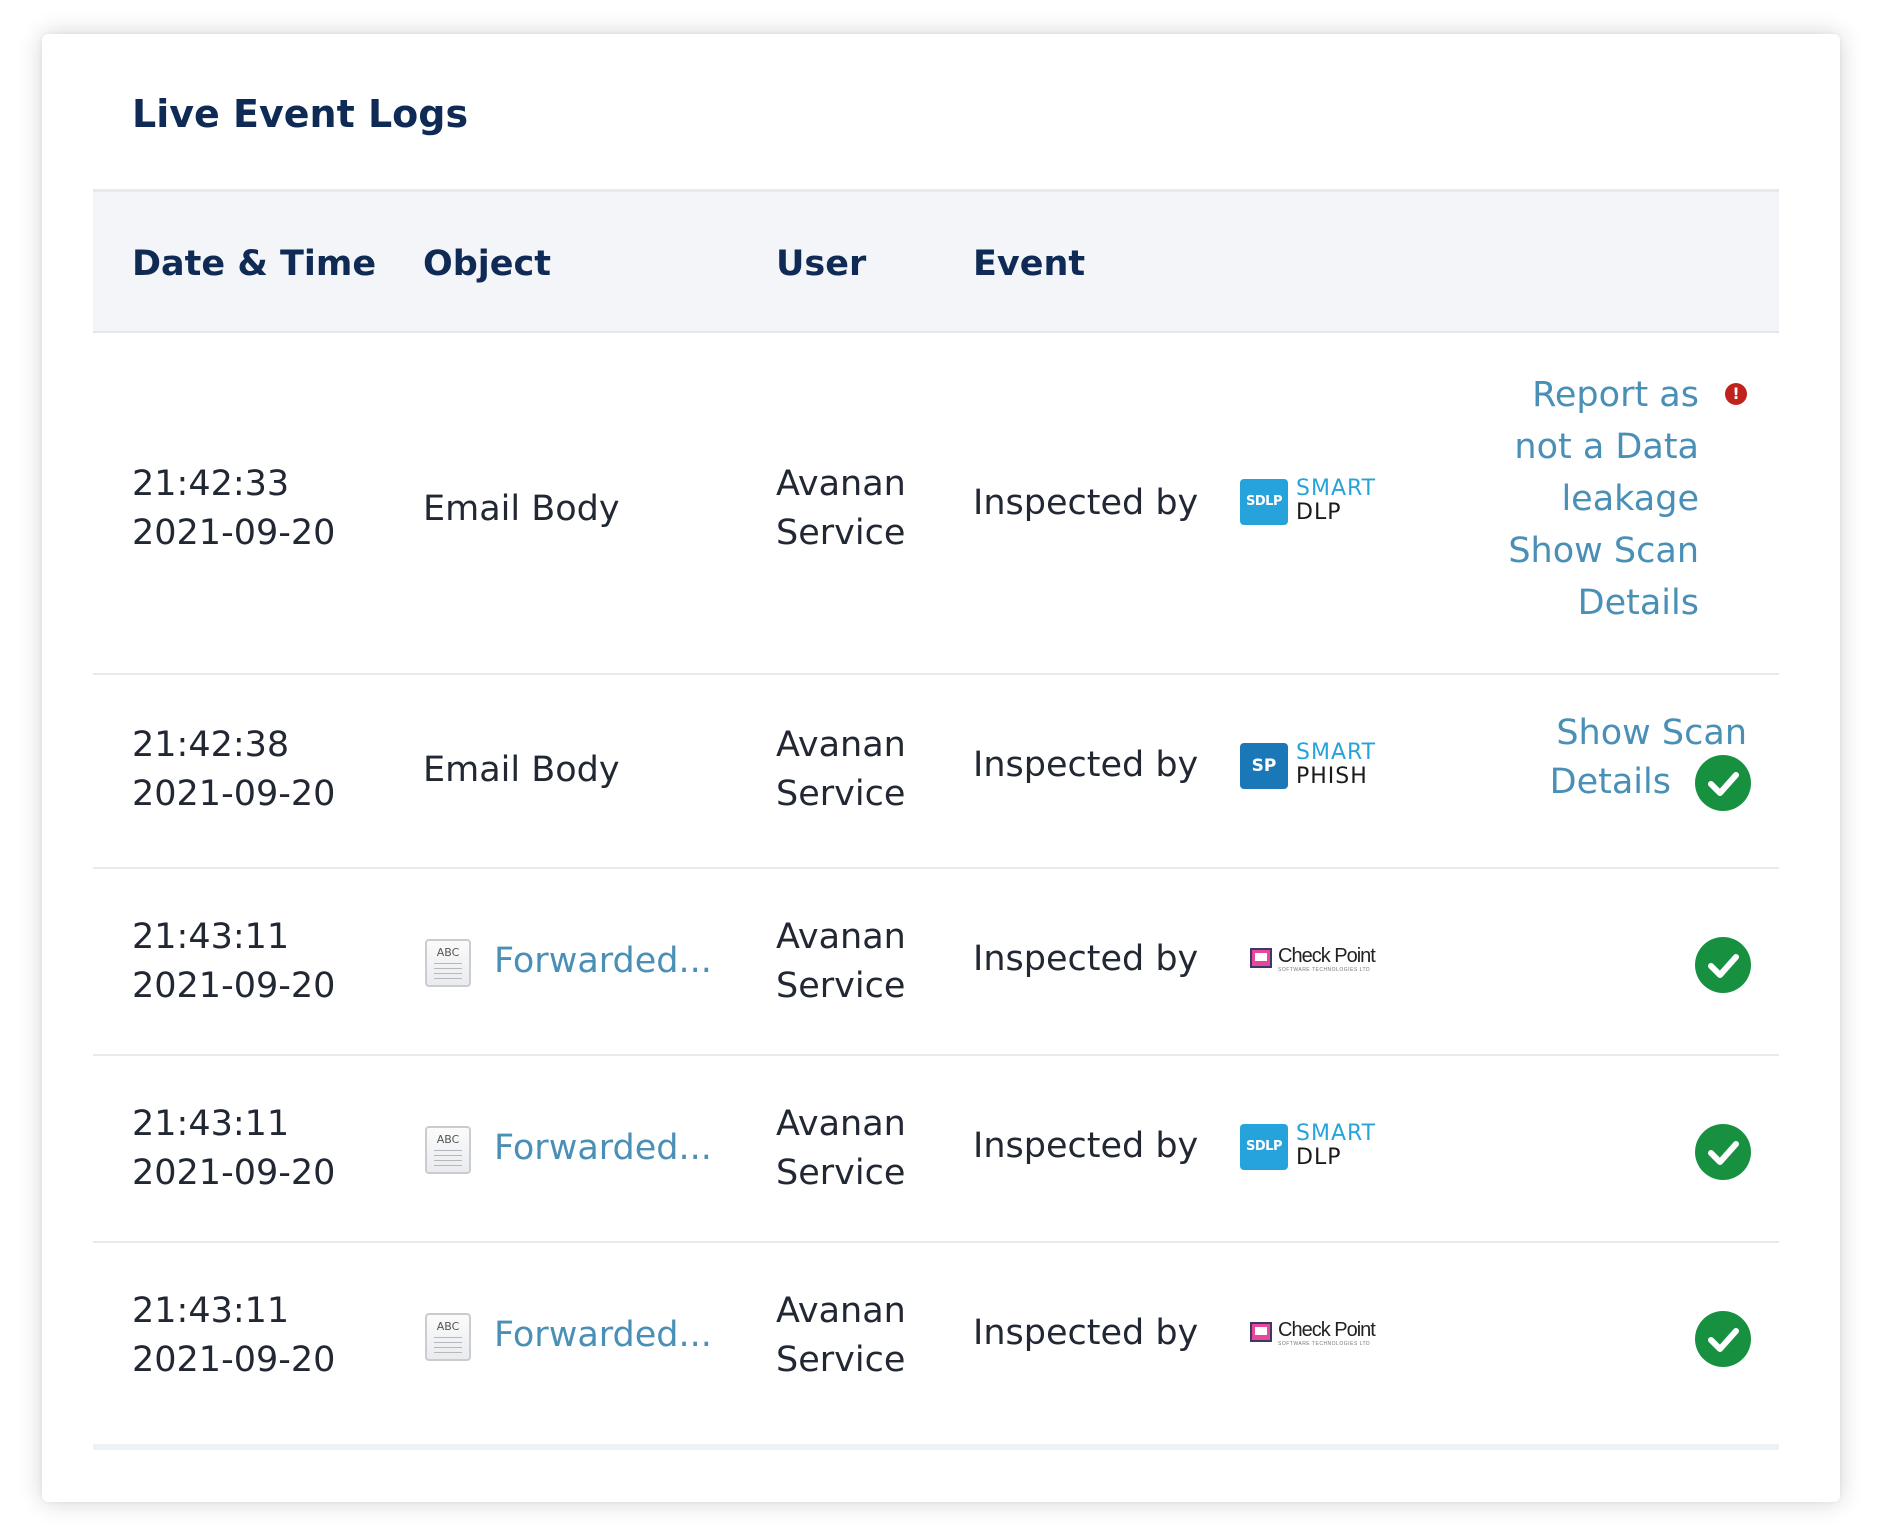 The height and width of the screenshot is (1538, 1882). Describe the element at coordinates (1315, 766) in the screenshot. I see `smart-phish-logo: SP SMART PHISH` at that location.